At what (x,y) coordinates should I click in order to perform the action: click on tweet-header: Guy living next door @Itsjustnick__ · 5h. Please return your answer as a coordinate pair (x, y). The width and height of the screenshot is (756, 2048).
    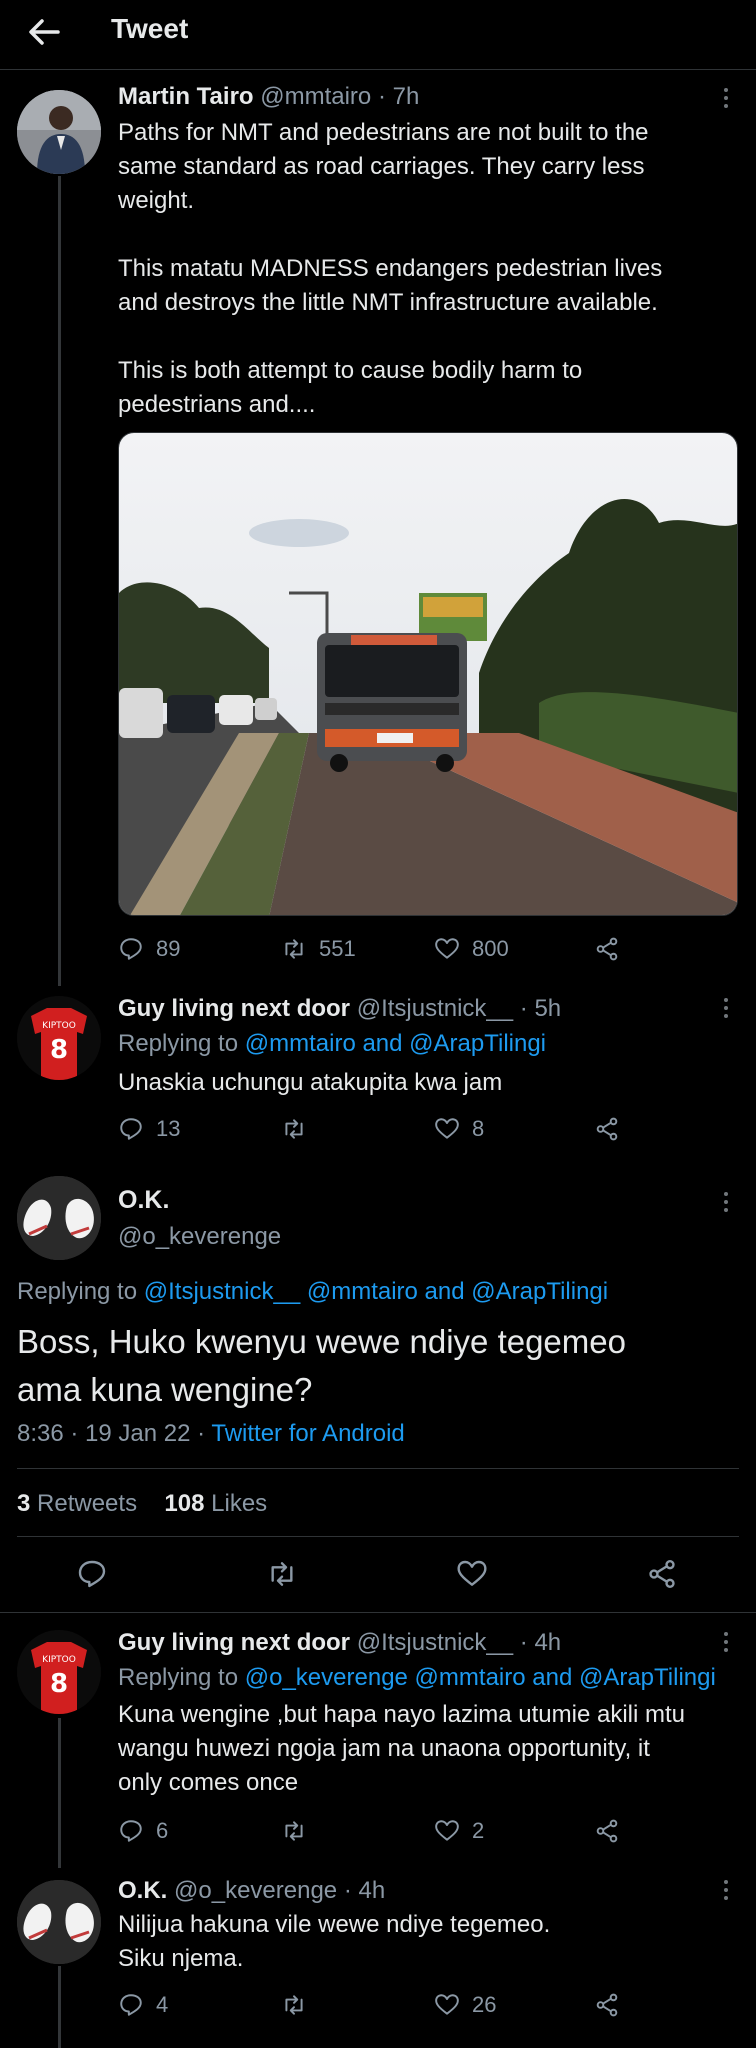
    Looking at the image, I should click on (339, 1009).